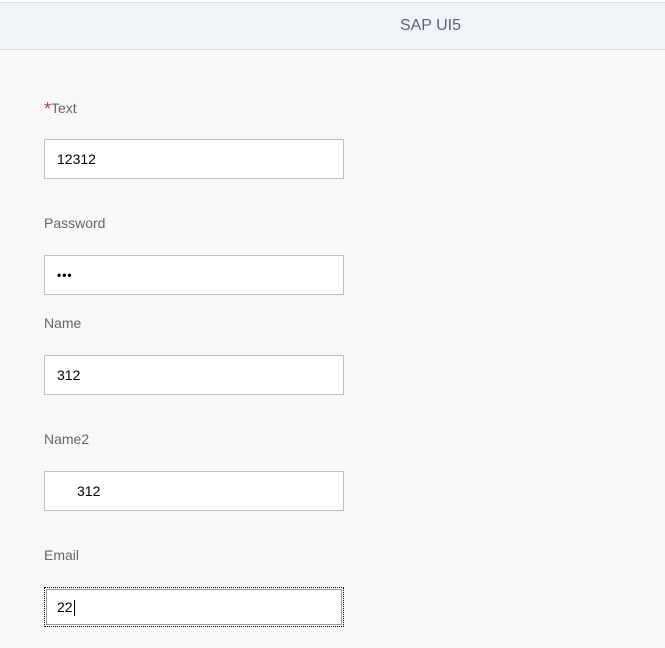 Image resolution: width=665 pixels, height=648 pixels. What do you see at coordinates (48, 109) in the screenshot?
I see `required-marker: *` at bounding box center [48, 109].